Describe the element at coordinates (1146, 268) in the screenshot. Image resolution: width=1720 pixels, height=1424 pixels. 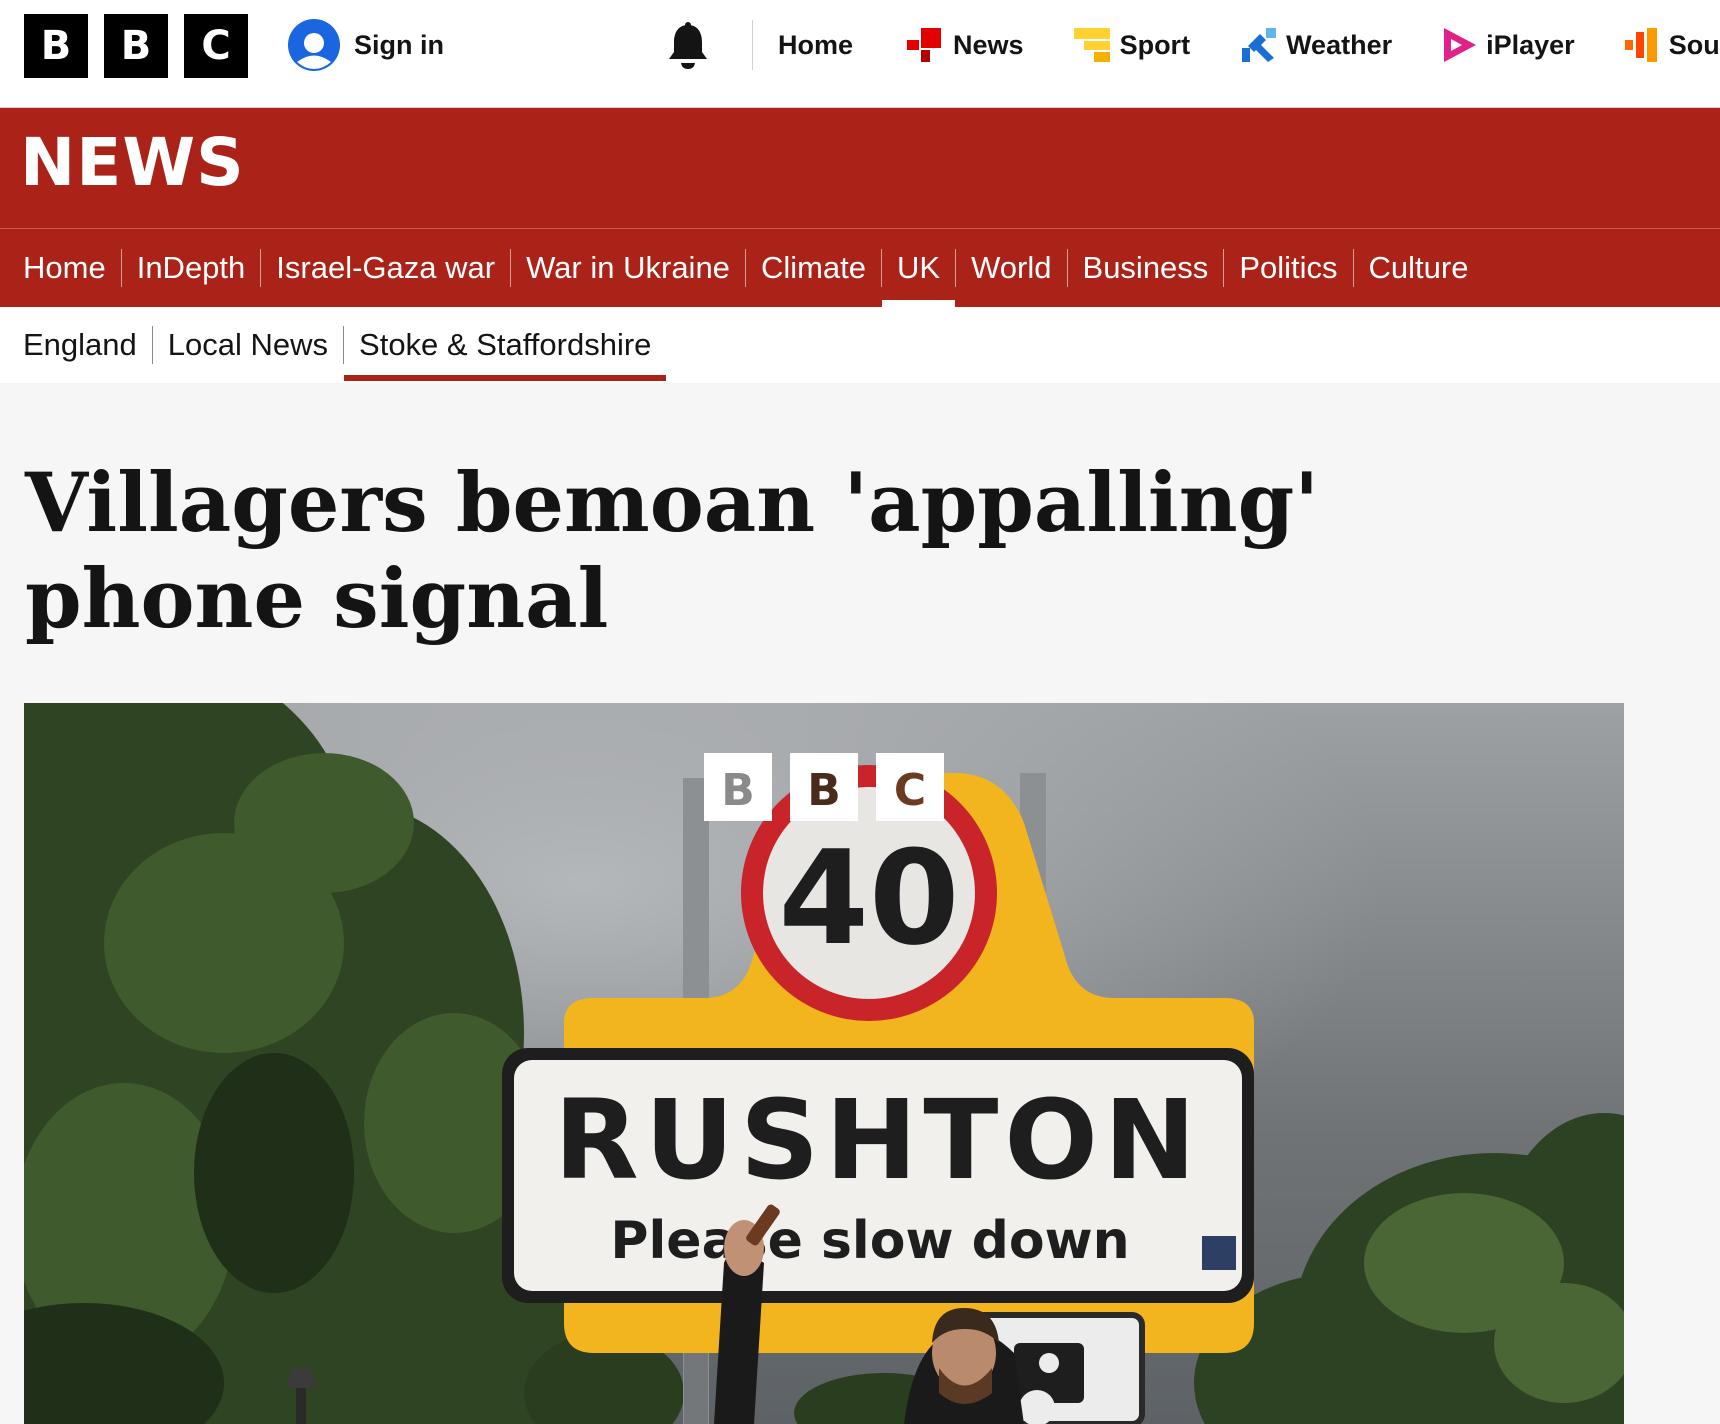
I see `section-nav-business: Business` at that location.